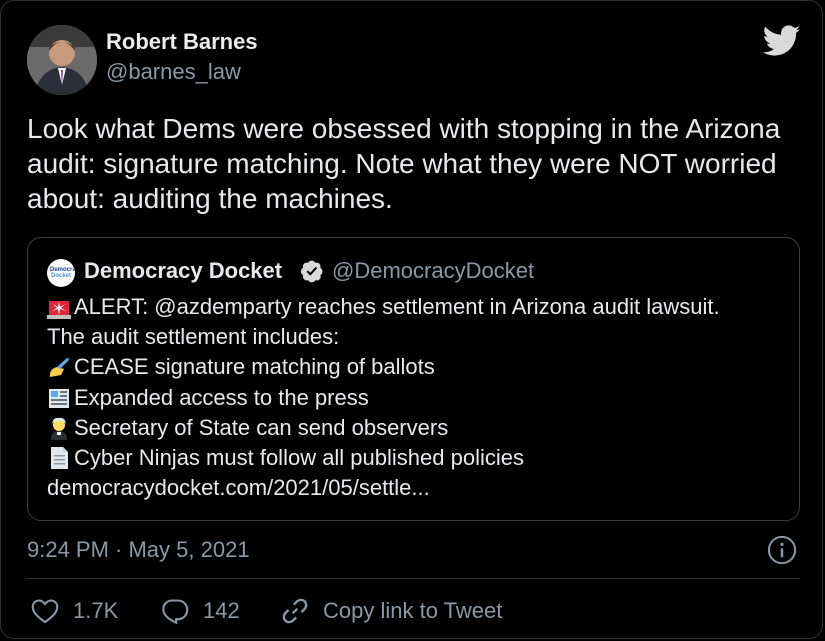 Image resolution: width=825 pixels, height=641 pixels. I want to click on reply-bubble-icon, so click(175, 611).